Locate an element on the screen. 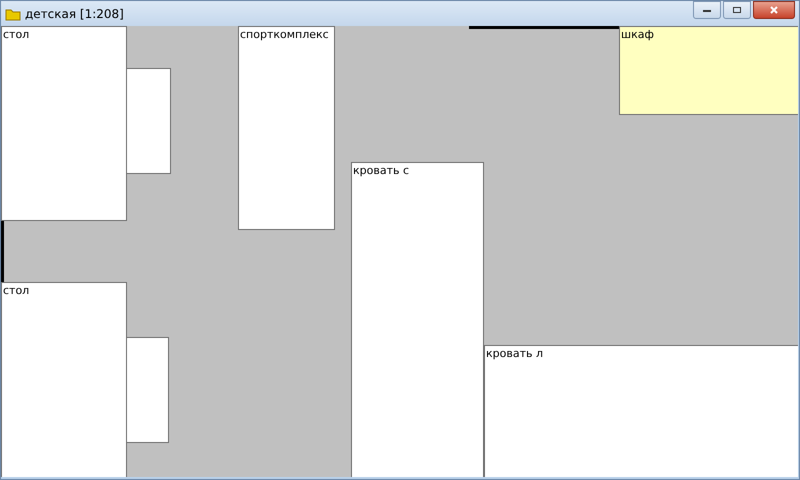  furniture-block: кровать л is located at coordinates (641, 411).